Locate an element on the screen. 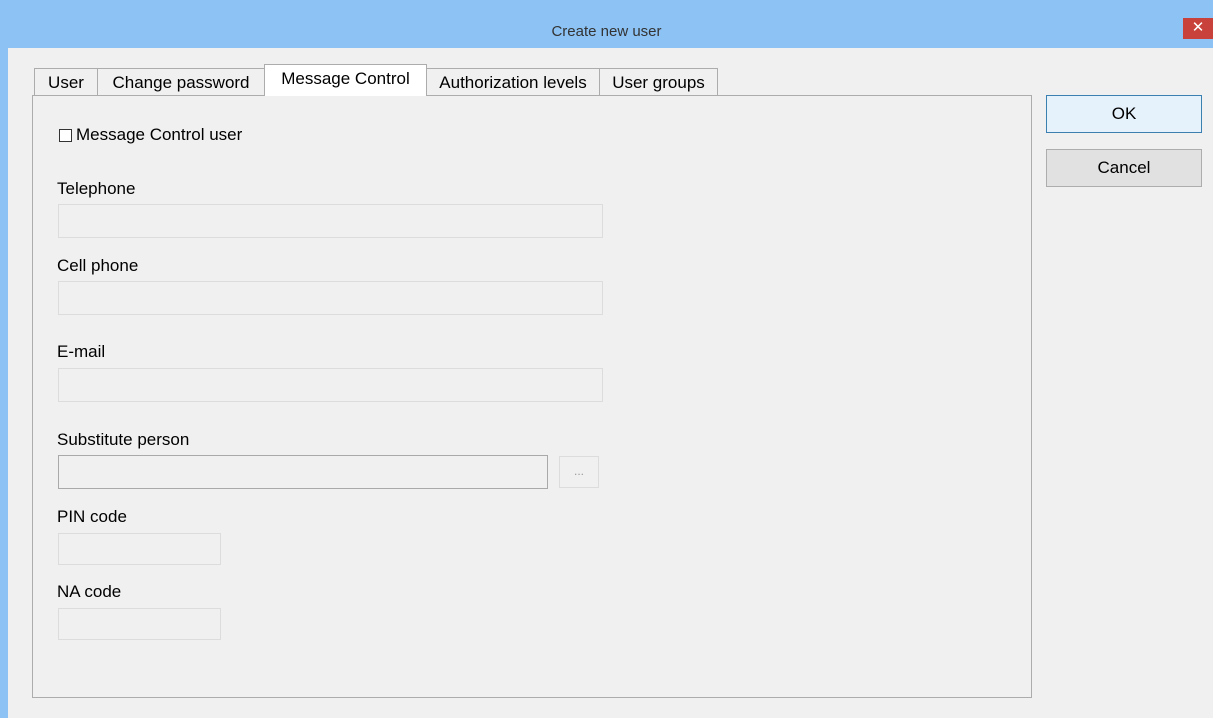  pin-code-field is located at coordinates (139, 549).